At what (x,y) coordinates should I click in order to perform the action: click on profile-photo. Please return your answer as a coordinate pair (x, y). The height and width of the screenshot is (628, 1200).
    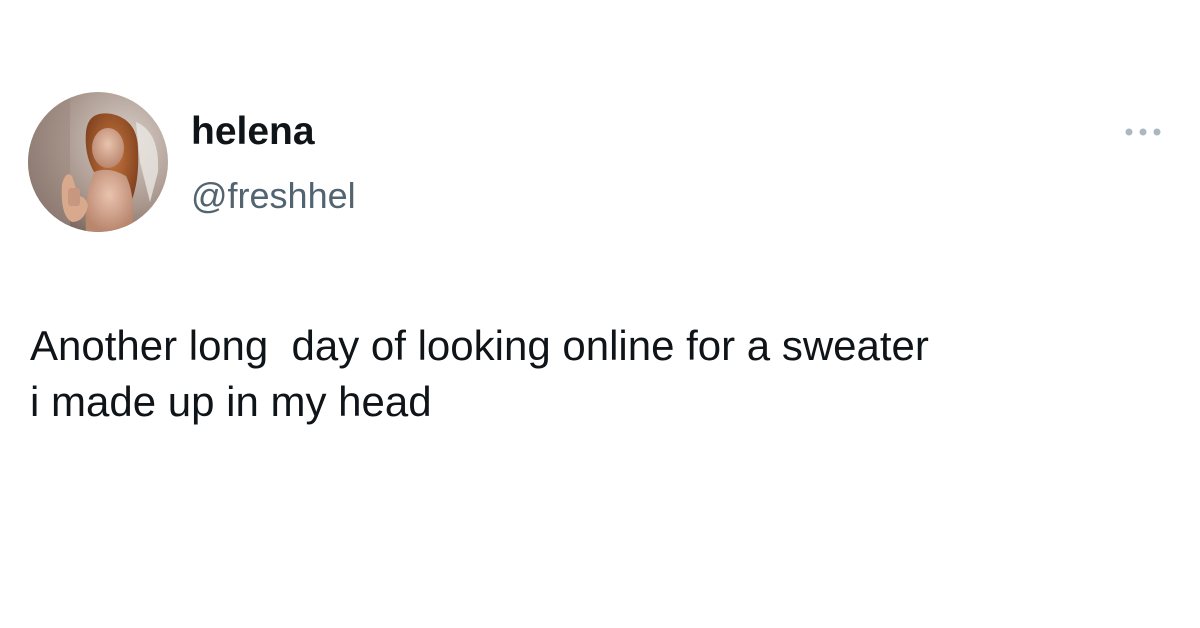
    Looking at the image, I should click on (98, 162).